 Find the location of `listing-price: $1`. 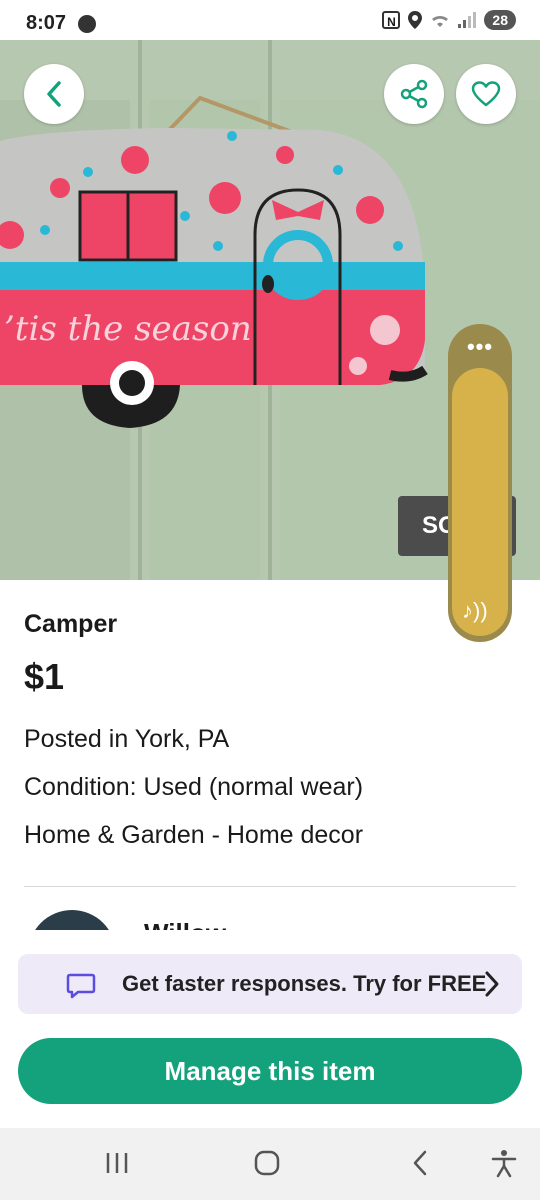

listing-price: $1 is located at coordinates (44, 676).